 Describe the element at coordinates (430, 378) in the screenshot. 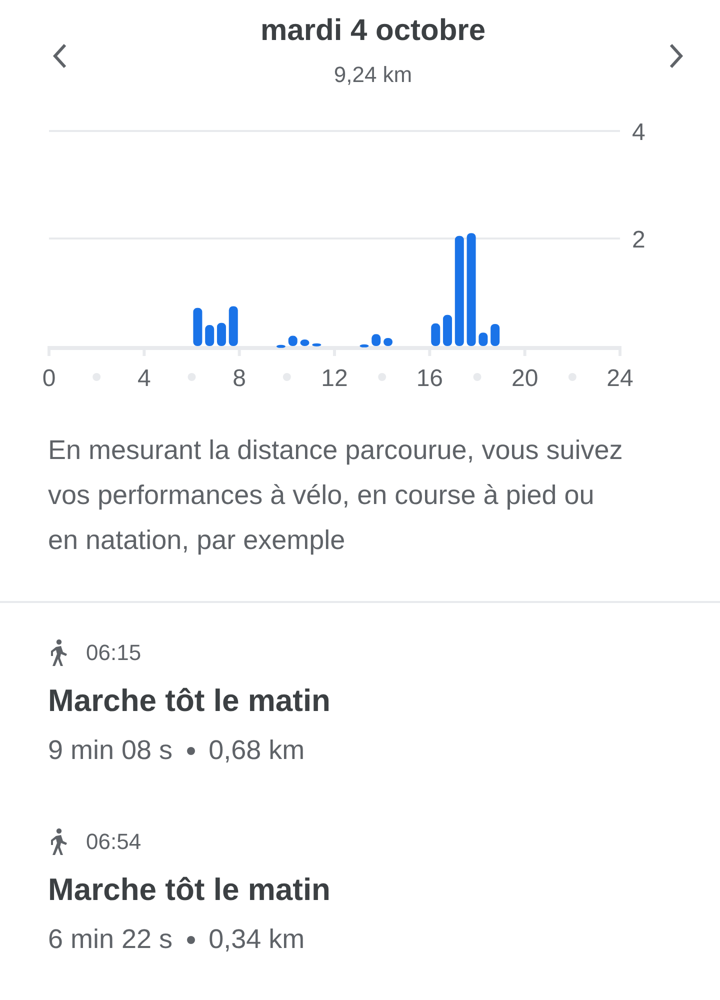

I see `x-tick-label: 16` at that location.